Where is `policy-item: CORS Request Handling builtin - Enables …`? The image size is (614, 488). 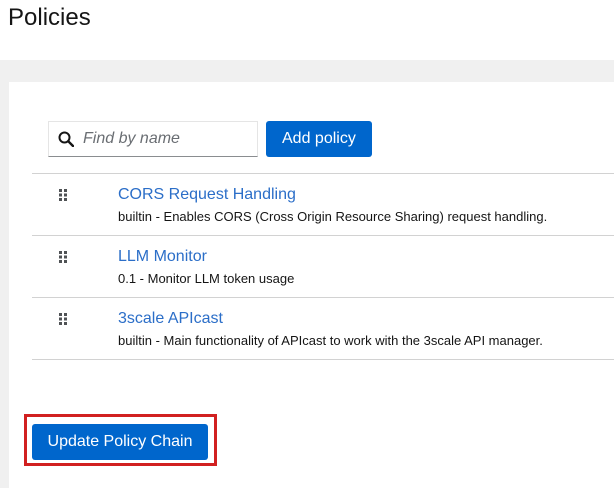 policy-item: CORS Request Handling builtin - Enables … is located at coordinates (323, 205).